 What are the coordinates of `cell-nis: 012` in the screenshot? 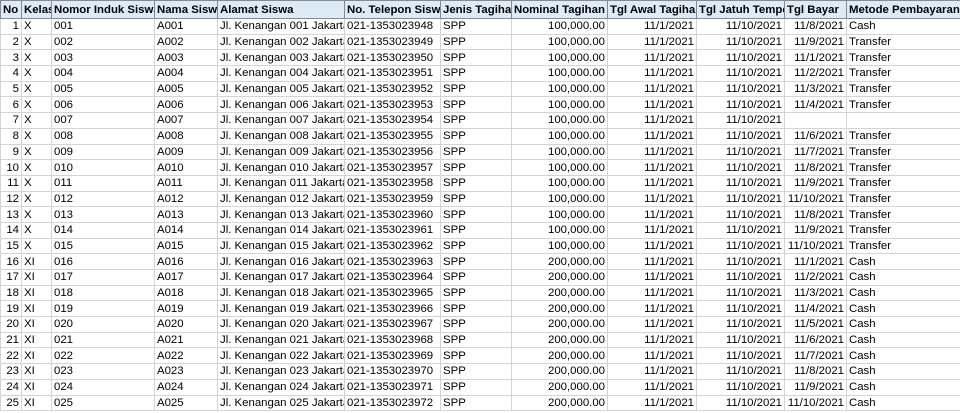 It's located at (103, 199).